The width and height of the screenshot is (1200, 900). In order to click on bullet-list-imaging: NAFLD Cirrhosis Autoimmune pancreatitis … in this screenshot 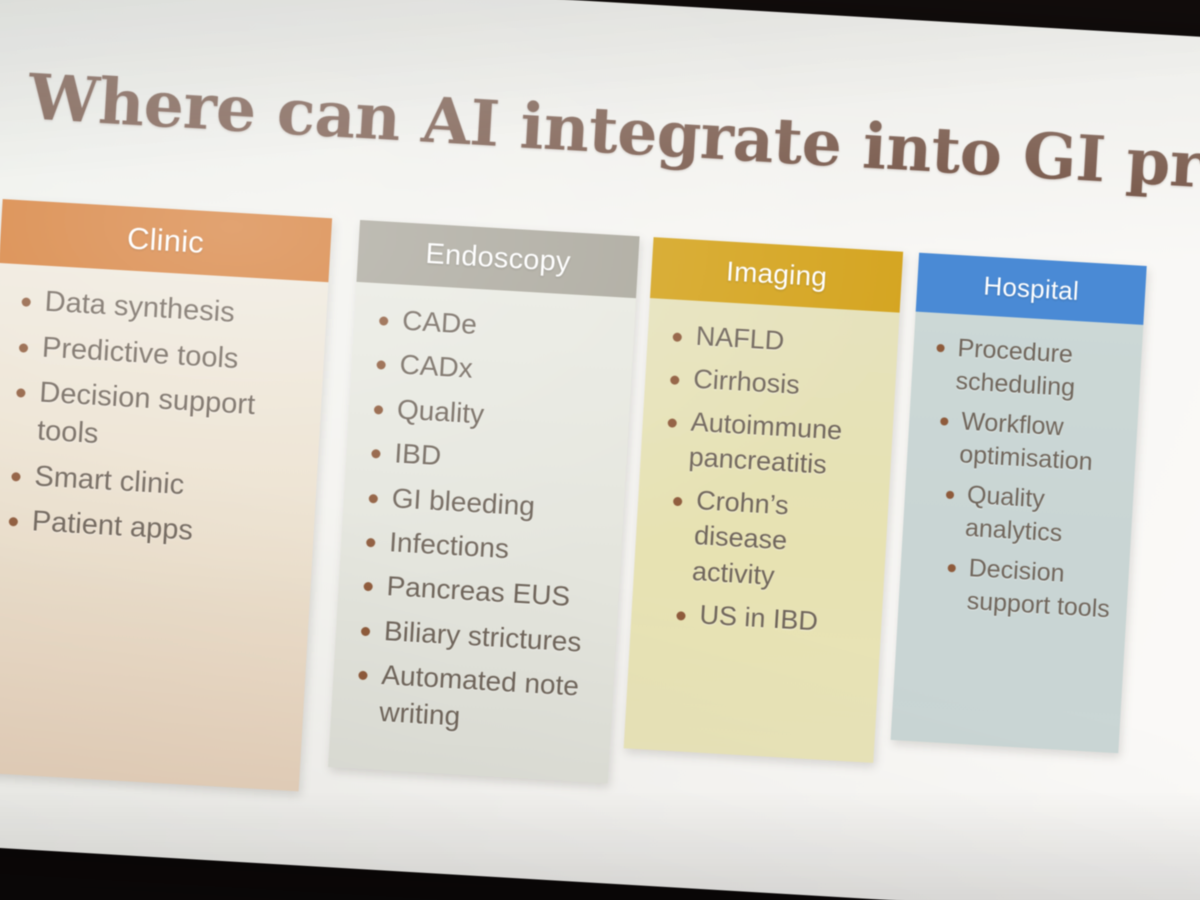, I will do `click(767, 479)`.